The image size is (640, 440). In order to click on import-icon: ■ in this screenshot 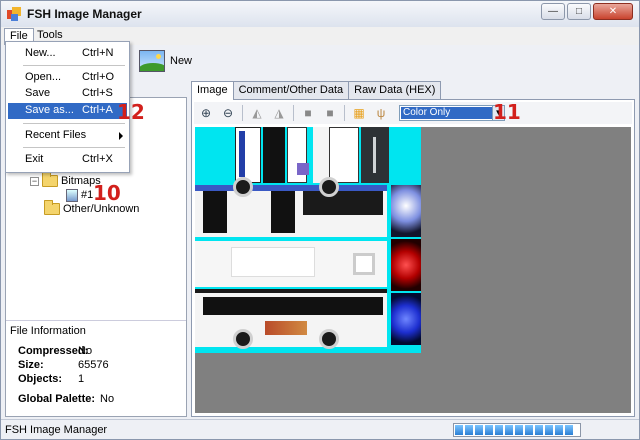, I will do `click(330, 113)`.